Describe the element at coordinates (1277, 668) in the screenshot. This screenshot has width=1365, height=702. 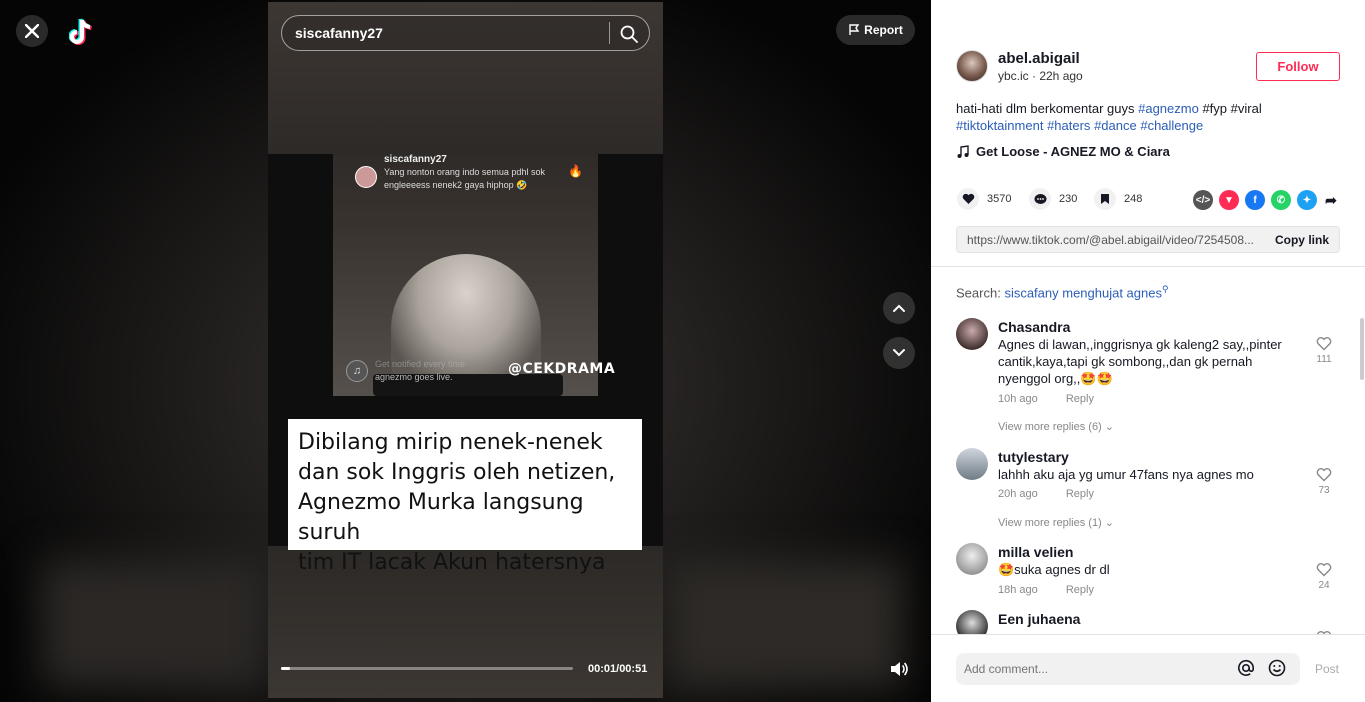
I see `emoji-icon` at that location.